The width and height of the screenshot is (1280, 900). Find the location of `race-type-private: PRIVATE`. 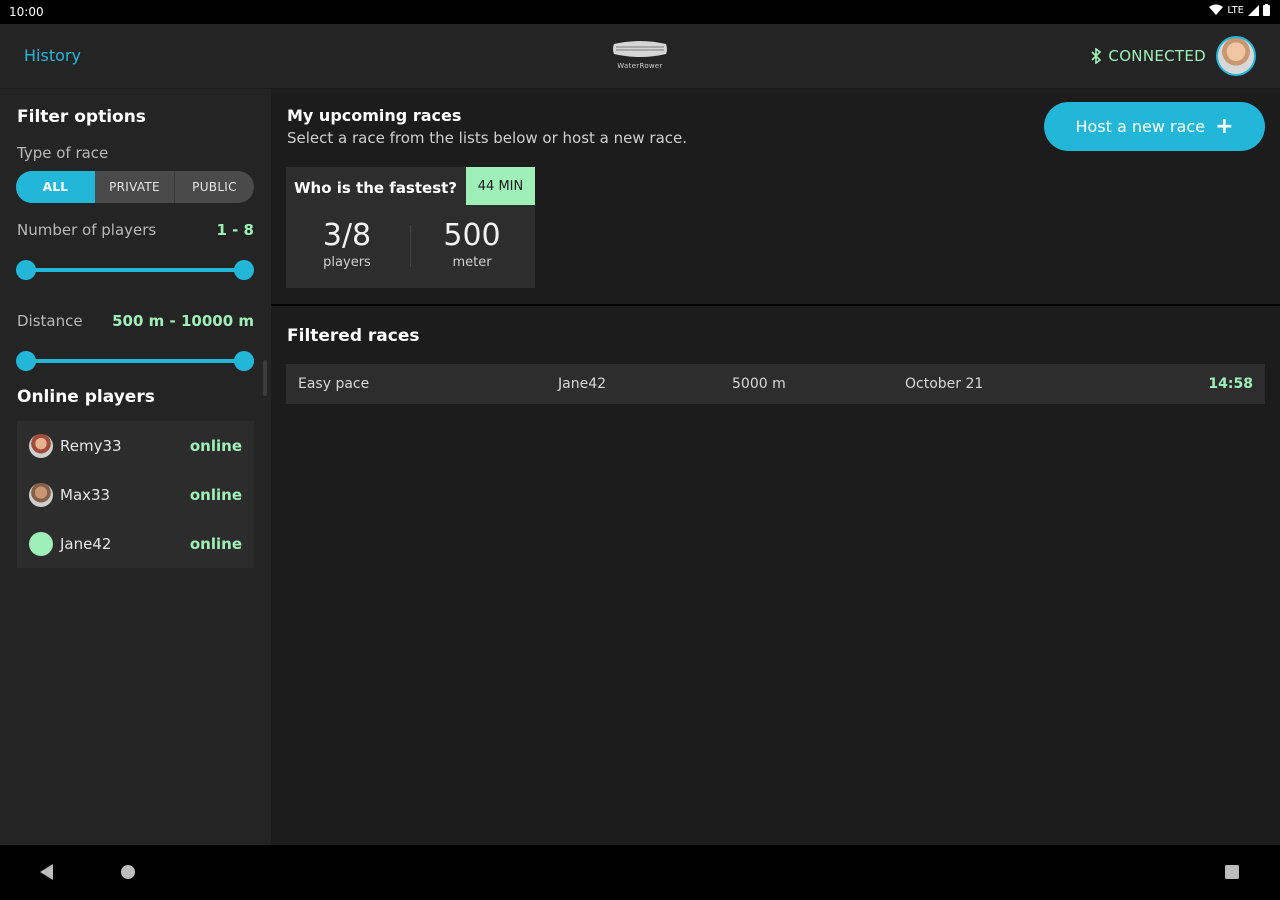

race-type-private: PRIVATE is located at coordinates (135, 187).